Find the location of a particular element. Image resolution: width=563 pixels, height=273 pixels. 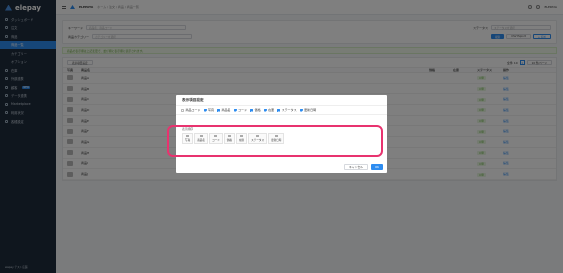

column-checkbox: 商品コード is located at coordinates (191, 110).